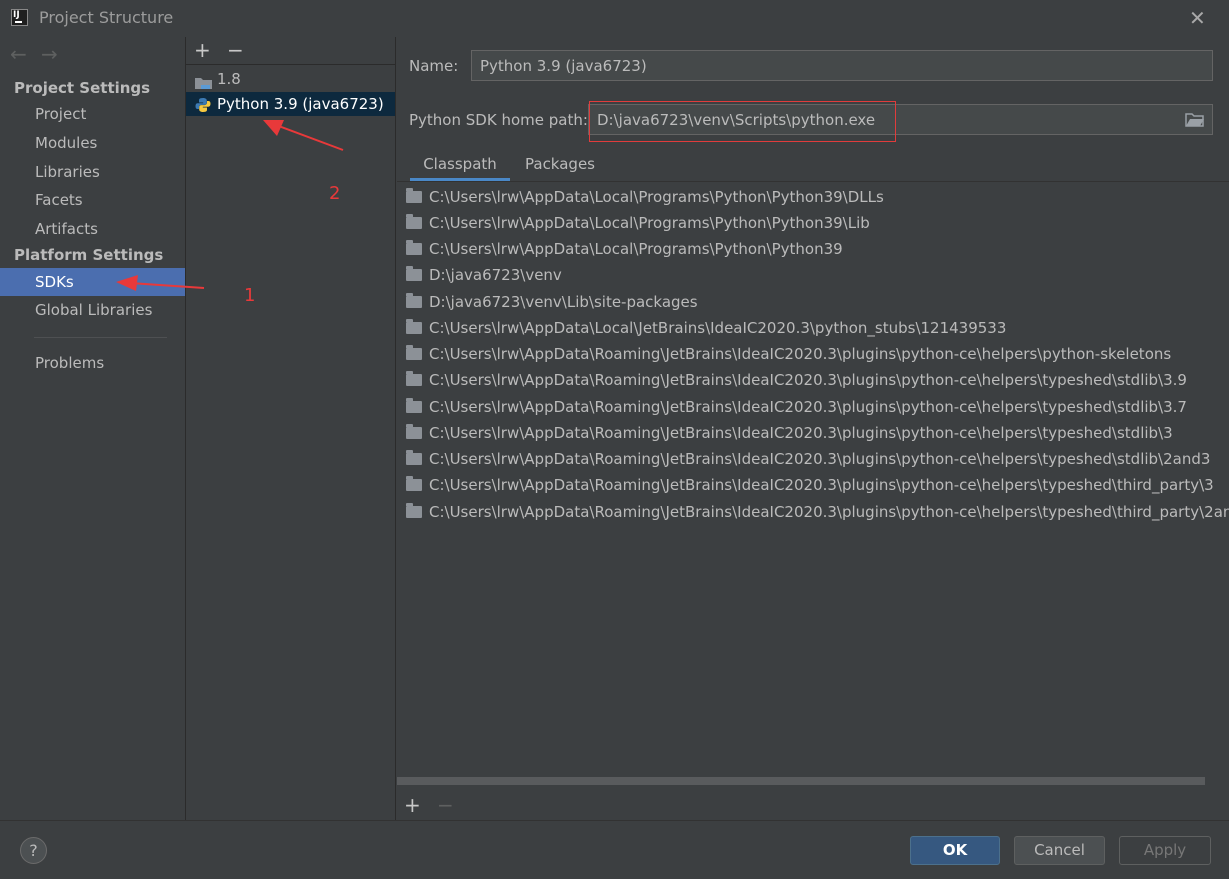  I want to click on remove-sdk-button: −, so click(235, 50).